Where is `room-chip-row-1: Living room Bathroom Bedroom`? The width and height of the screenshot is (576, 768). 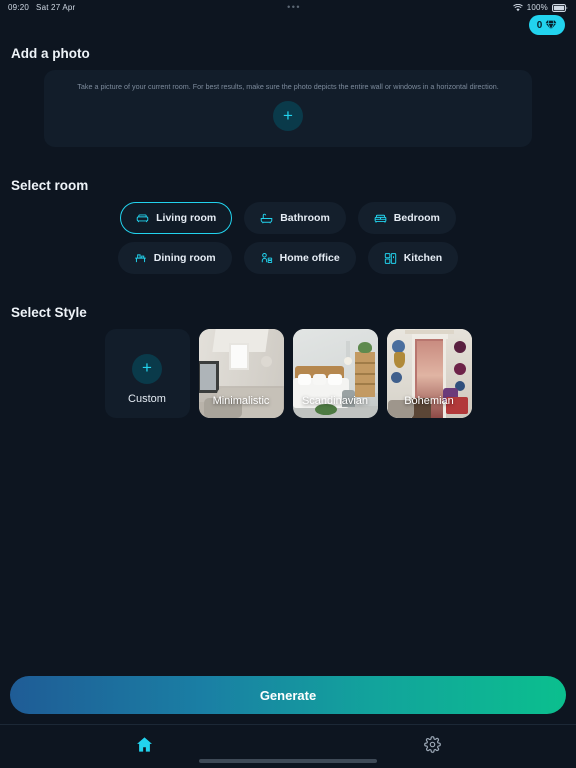 room-chip-row-1: Living room Bathroom Bedroom is located at coordinates (288, 218).